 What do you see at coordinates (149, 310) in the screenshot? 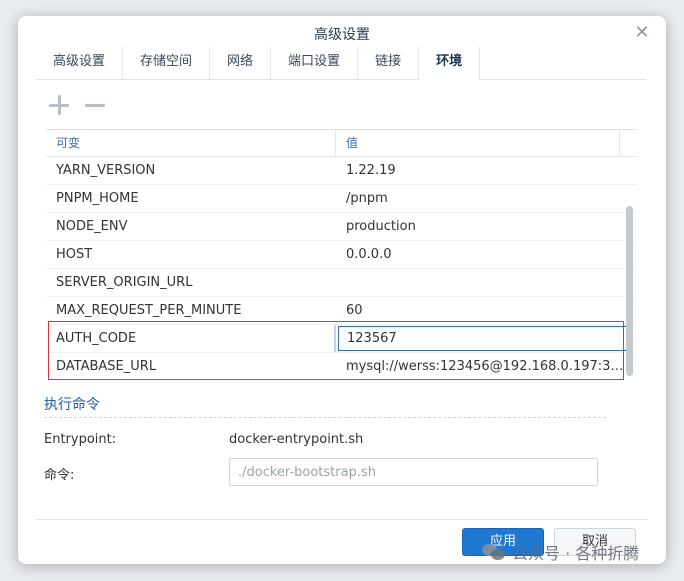
I see `env-variable-name: MAX_REQUEST_PER_MINUTE` at bounding box center [149, 310].